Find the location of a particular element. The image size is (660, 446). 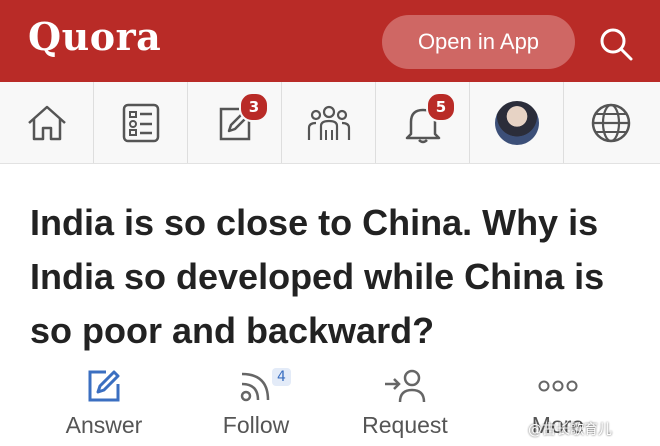

request-button: Request is located at coordinates (405, 404).